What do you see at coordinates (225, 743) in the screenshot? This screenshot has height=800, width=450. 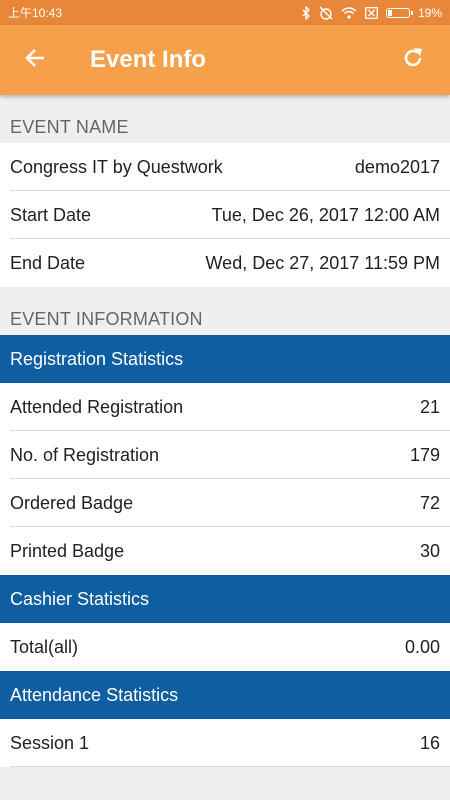 I see `session-row: Session 1 16` at bounding box center [225, 743].